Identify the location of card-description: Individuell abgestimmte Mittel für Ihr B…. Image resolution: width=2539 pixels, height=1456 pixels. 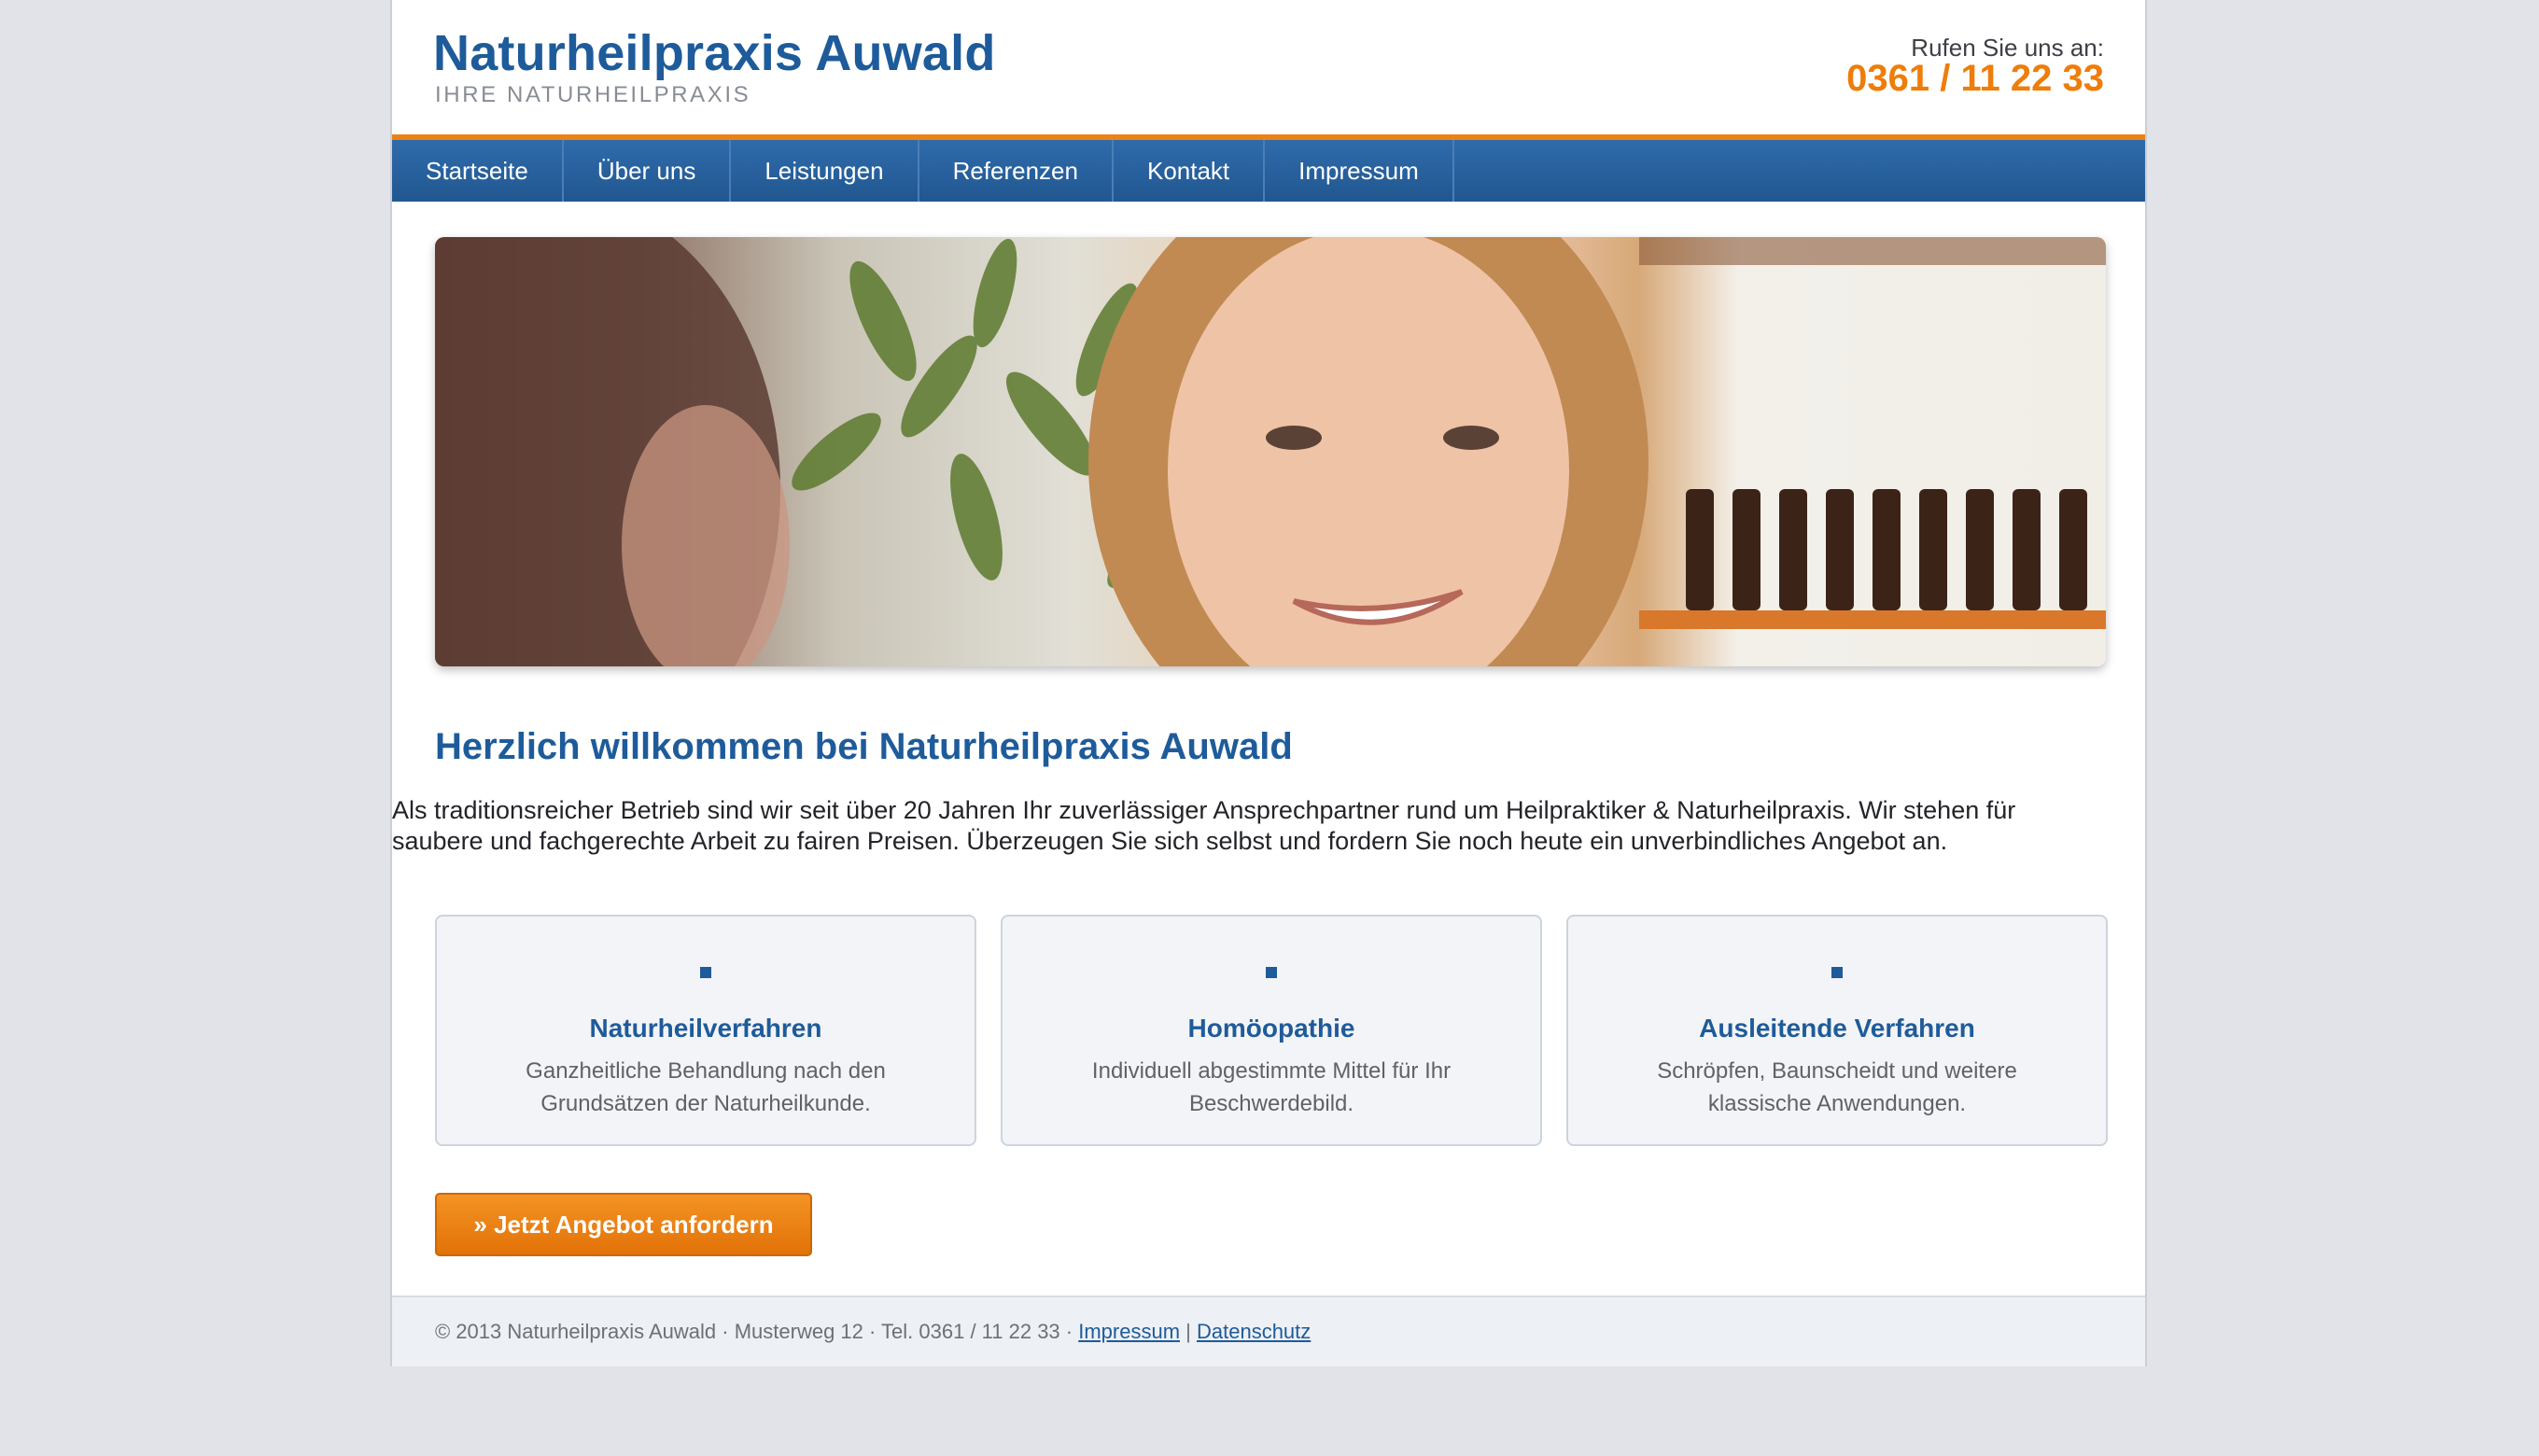
(1271, 1087).